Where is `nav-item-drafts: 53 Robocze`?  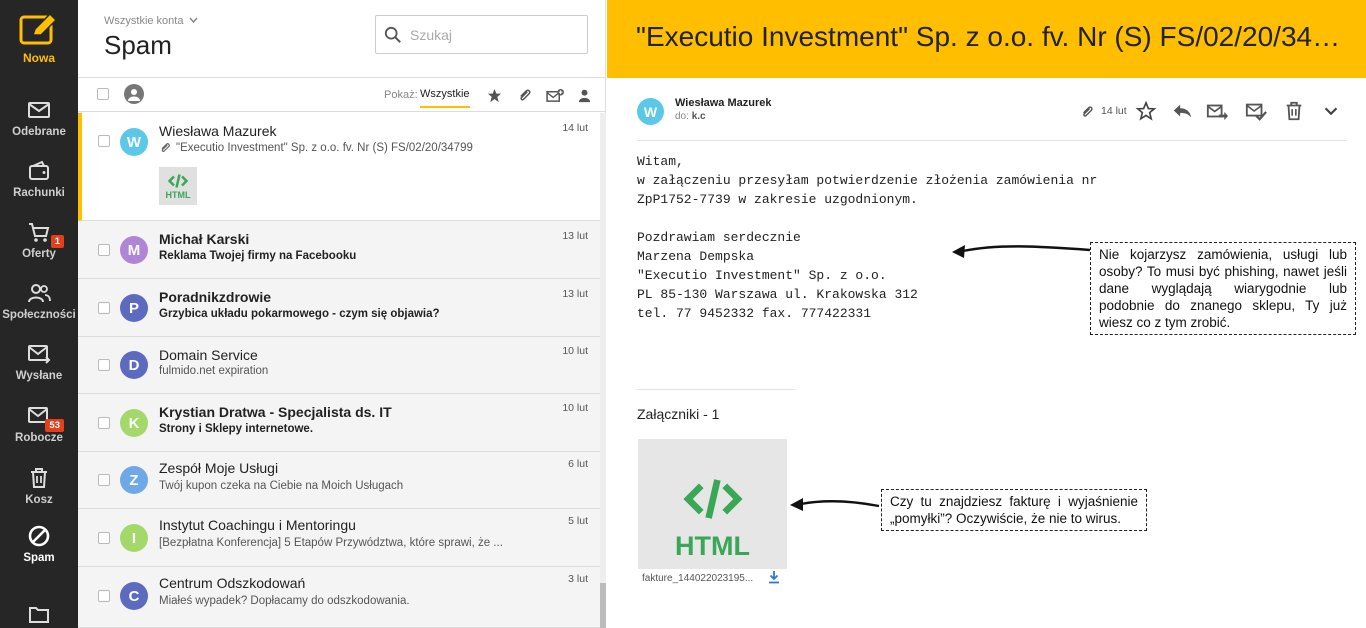
nav-item-drafts: 53 Robocze is located at coordinates (39, 424).